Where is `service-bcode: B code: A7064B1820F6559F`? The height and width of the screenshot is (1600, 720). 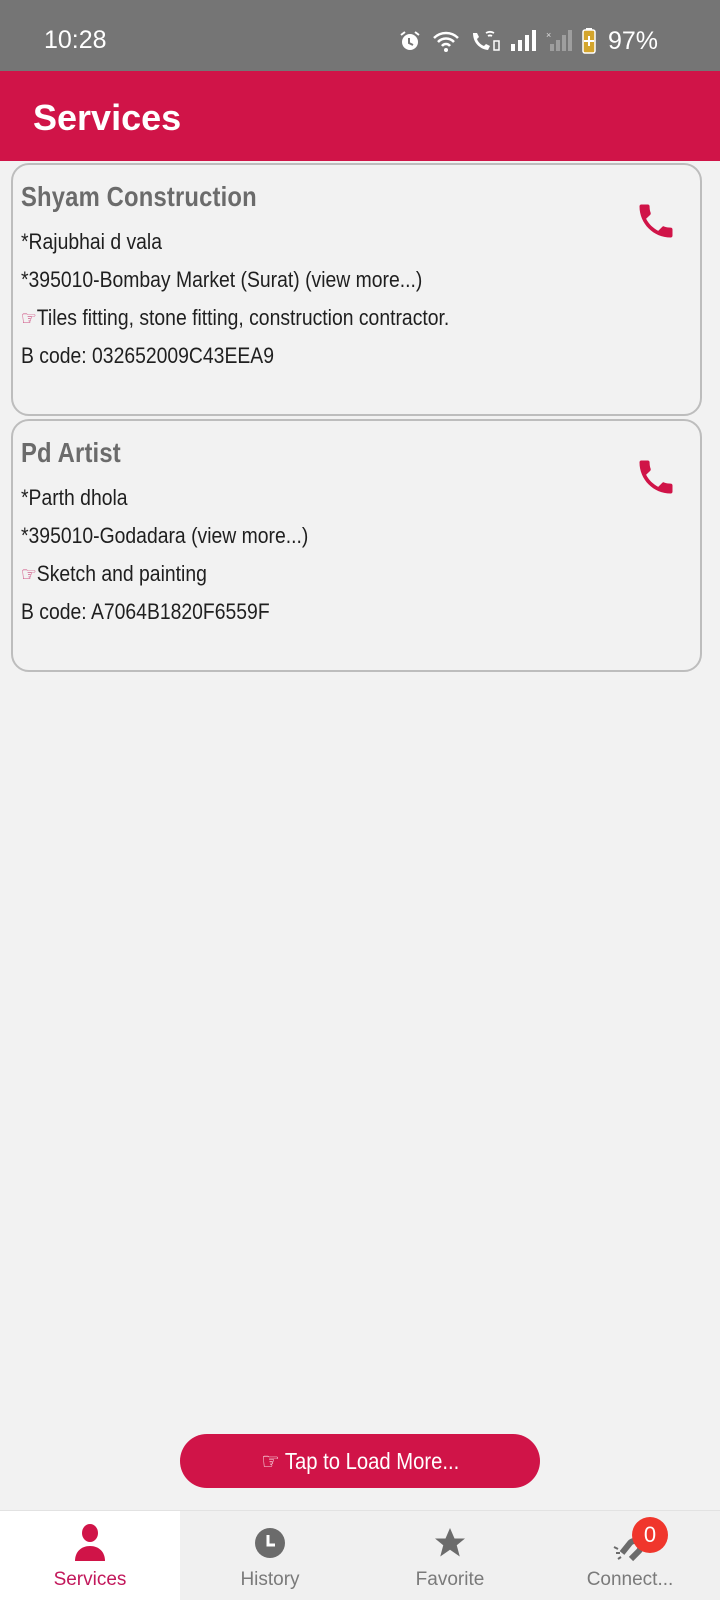 service-bcode: B code: A7064B1820F6559F is located at coordinates (145, 611).